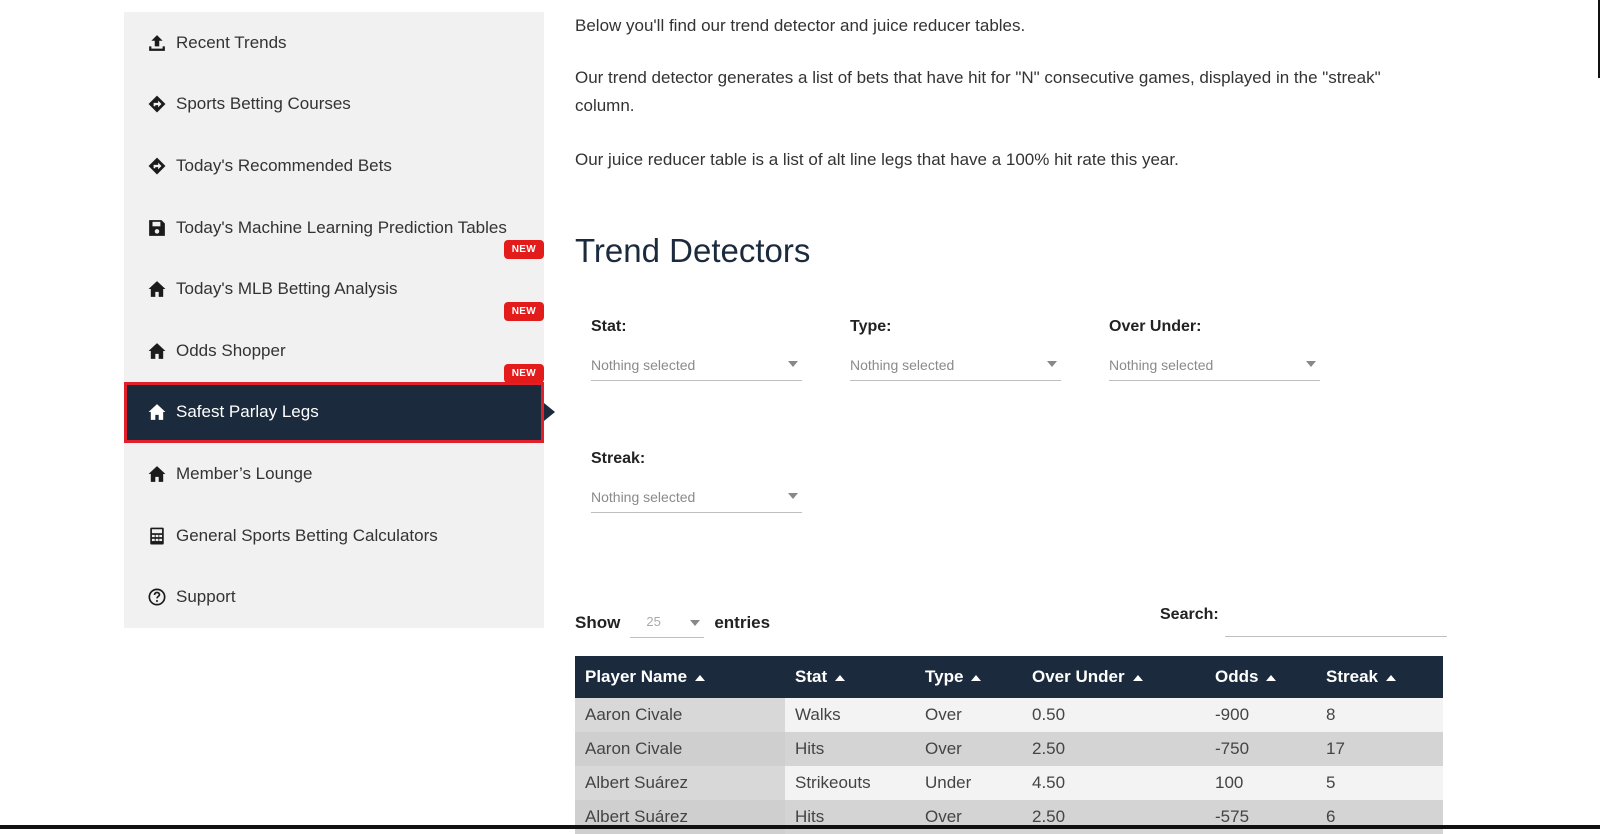 The image size is (1600, 834). What do you see at coordinates (955, 349) in the screenshot?
I see `type-filter: Type: Nothing selected` at bounding box center [955, 349].